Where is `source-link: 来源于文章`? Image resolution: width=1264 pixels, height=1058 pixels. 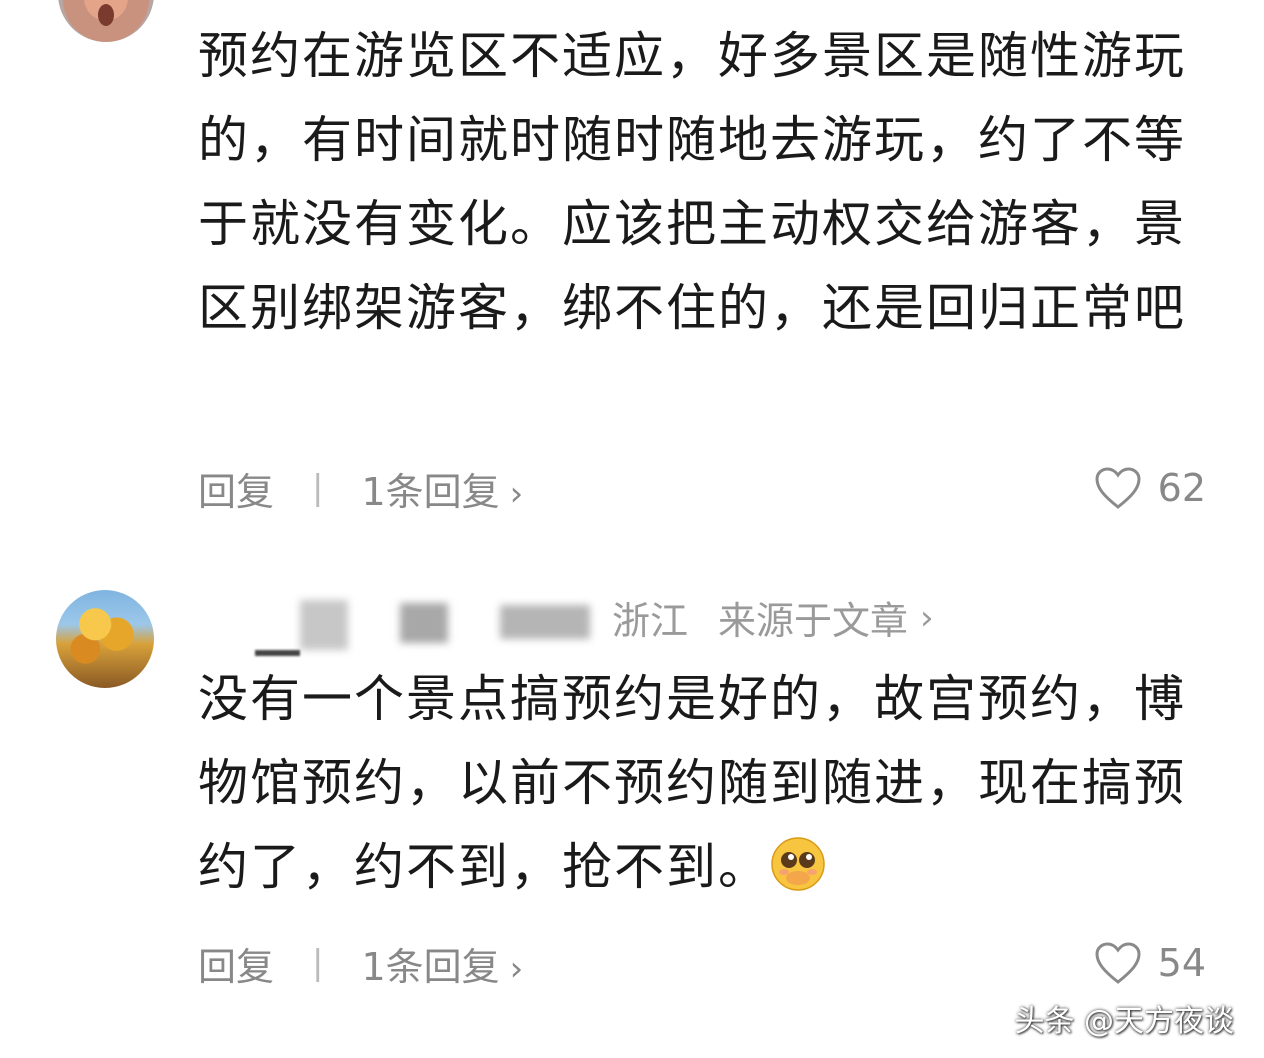 source-link: 来源于文章 is located at coordinates (813, 617).